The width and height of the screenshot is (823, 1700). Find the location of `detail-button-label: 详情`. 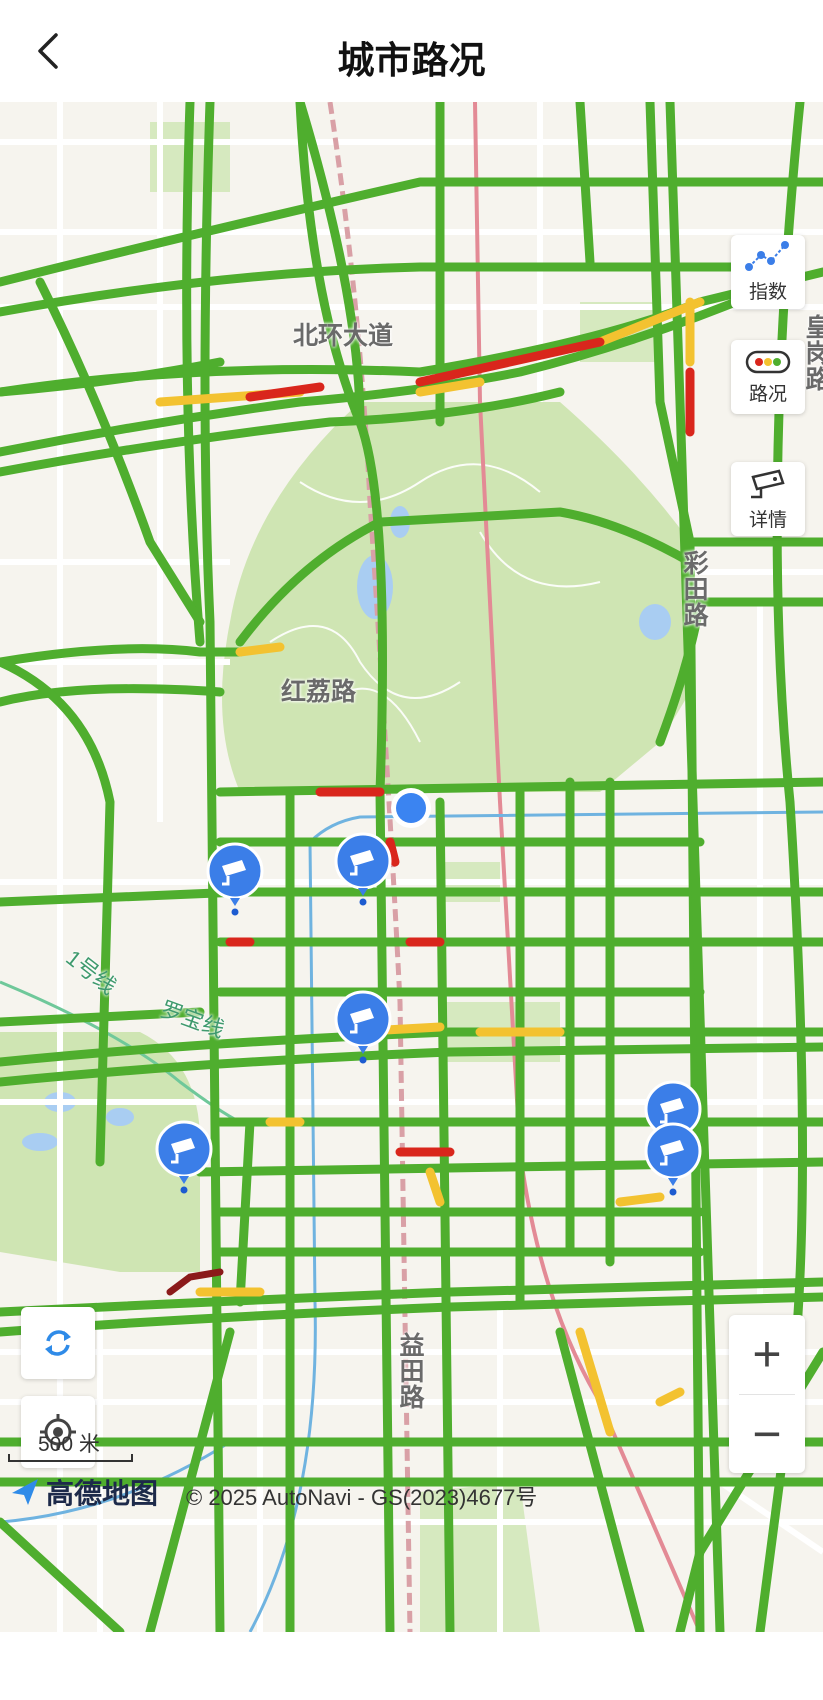

detail-button-label: 详情 is located at coordinates (767, 520).